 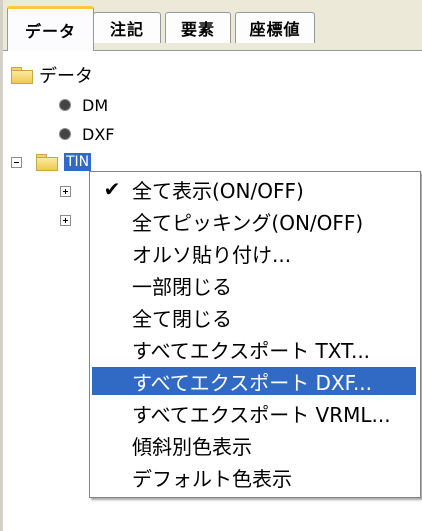 What do you see at coordinates (218, 190) in the screenshot?
I see `menu-item-label: 全て表示(ON/OFF)` at bounding box center [218, 190].